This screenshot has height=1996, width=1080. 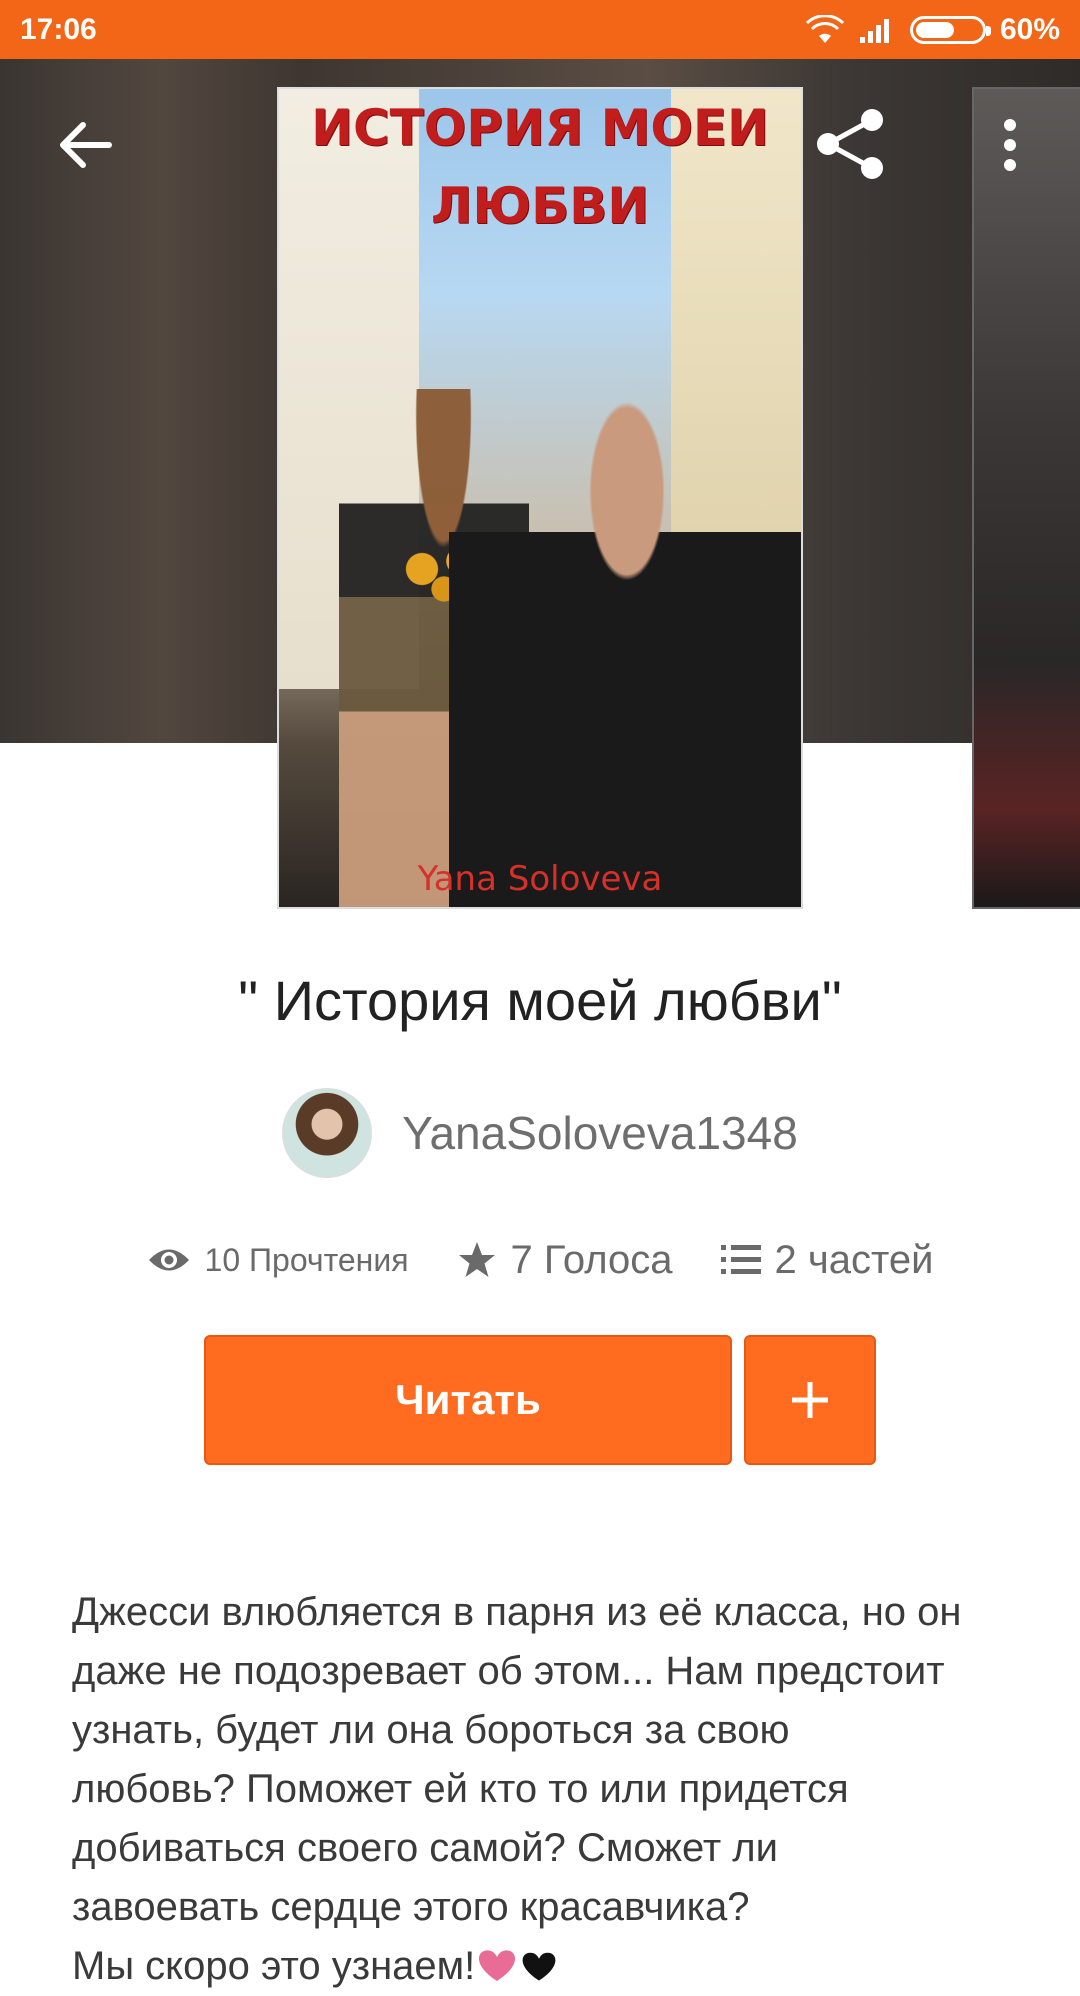 What do you see at coordinates (591, 1259) in the screenshot?
I see `votes-count: 7 Голоса` at bounding box center [591, 1259].